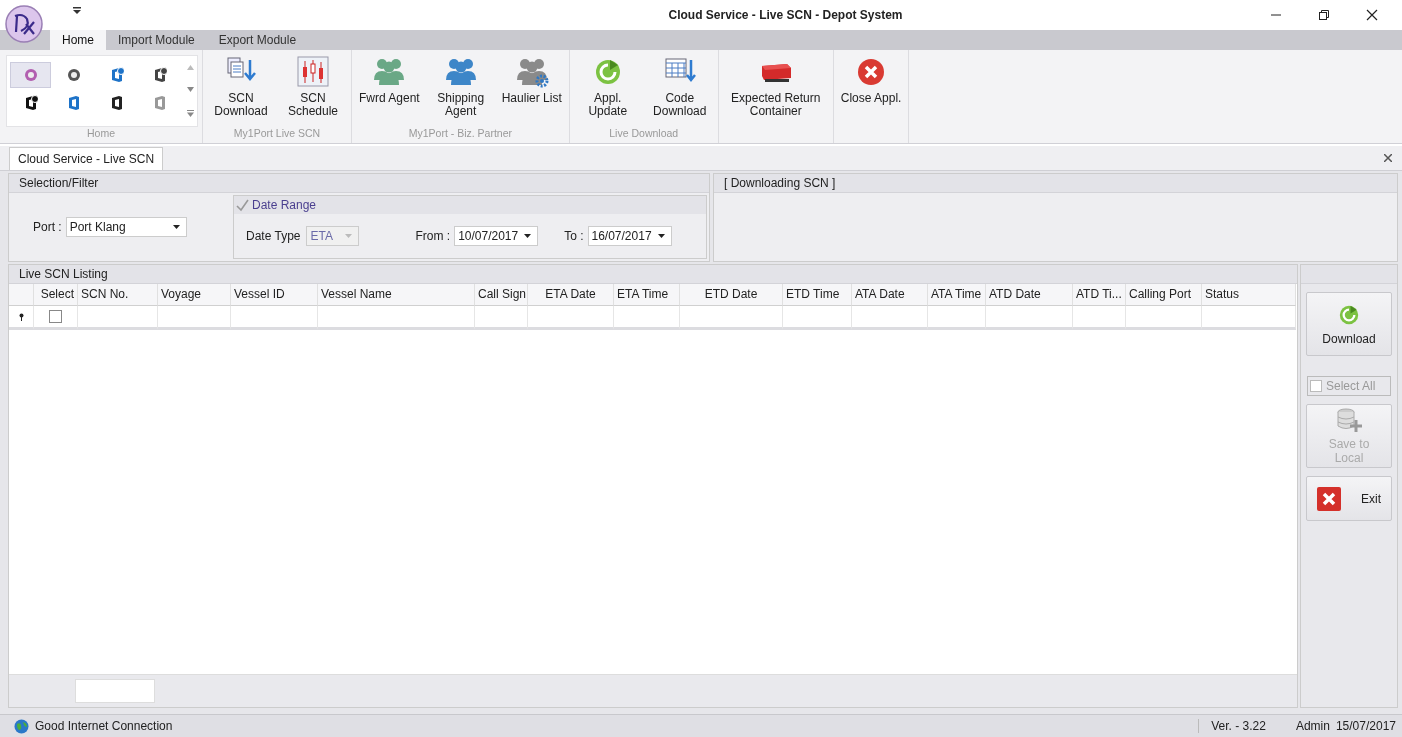 The width and height of the screenshot is (1402, 737). What do you see at coordinates (86, 158) in the screenshot?
I see `document-tab: Cloud Service - Live SCN` at bounding box center [86, 158].